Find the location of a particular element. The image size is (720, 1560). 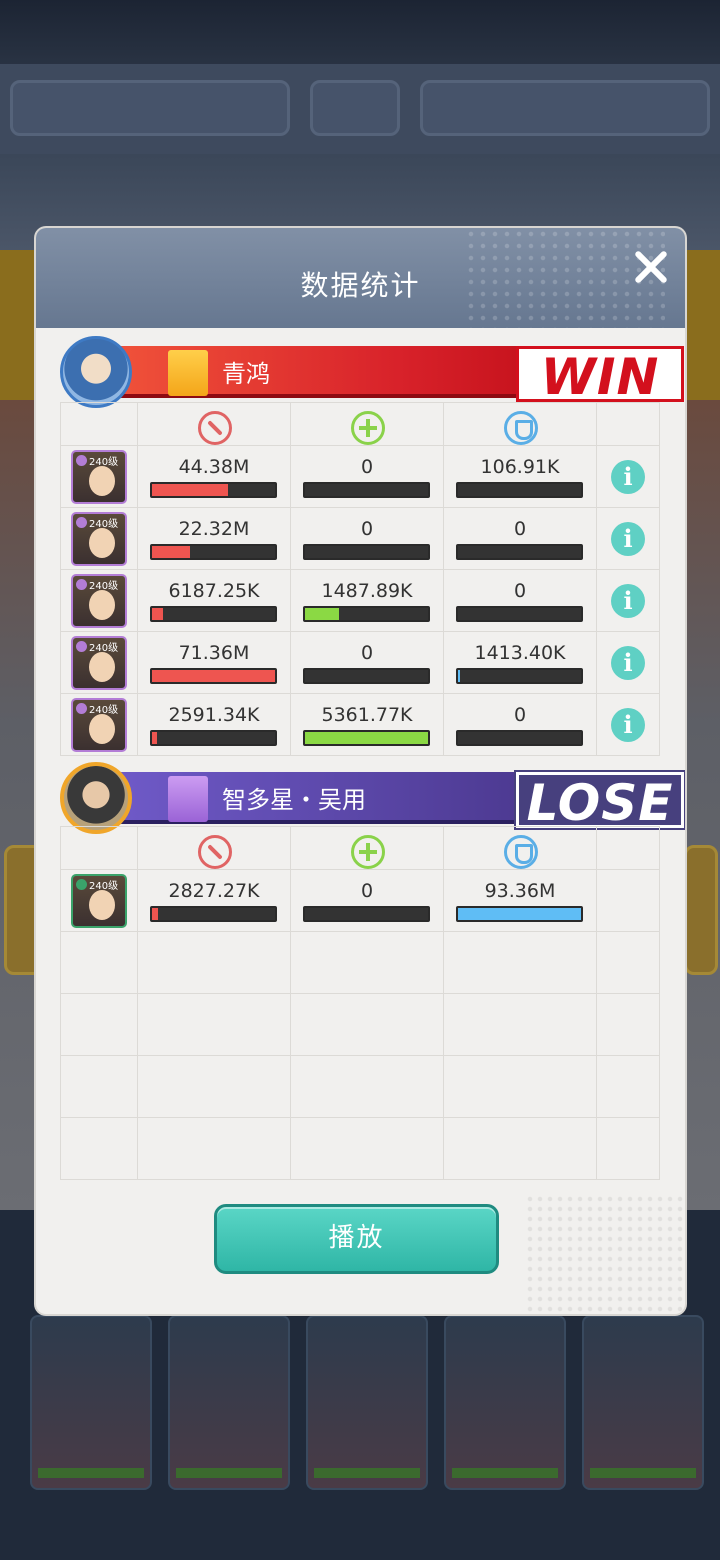

damage-value: 6187.25K is located at coordinates (214, 591).